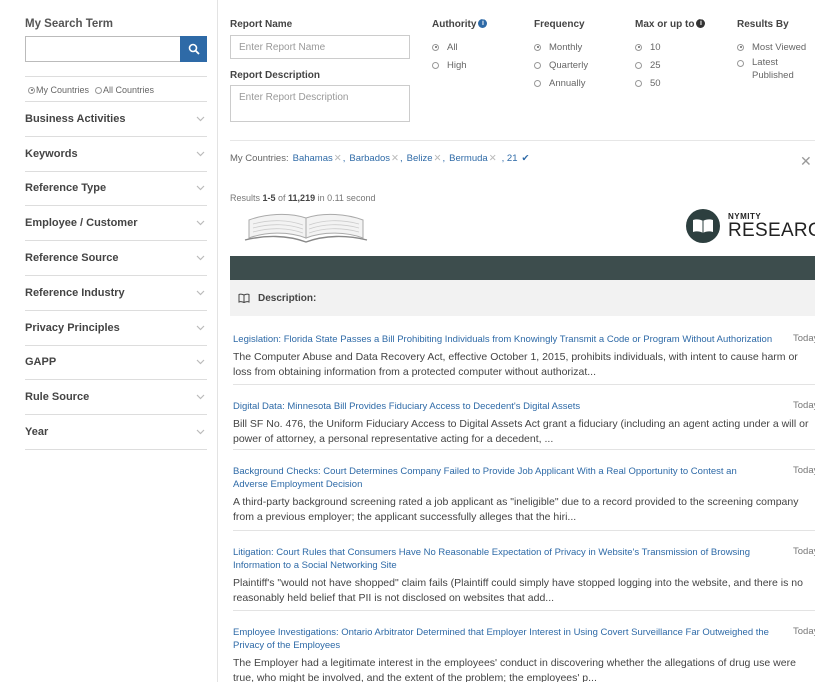 The width and height of the screenshot is (815, 682). Describe the element at coordinates (522, 268) in the screenshot. I see `table-header-bar` at that location.